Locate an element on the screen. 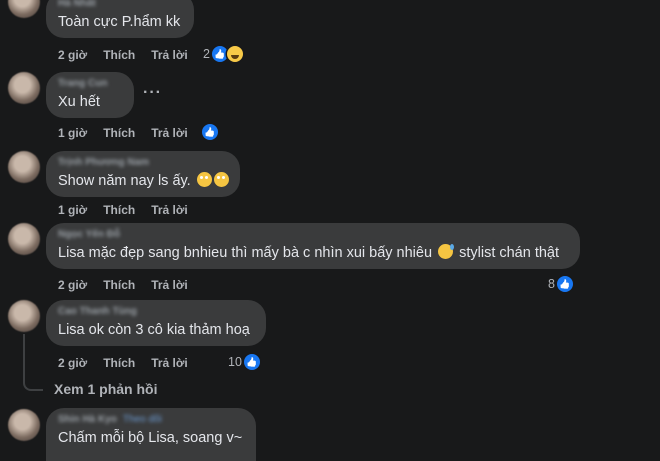  reaction-count: 8 is located at coordinates (551, 284).